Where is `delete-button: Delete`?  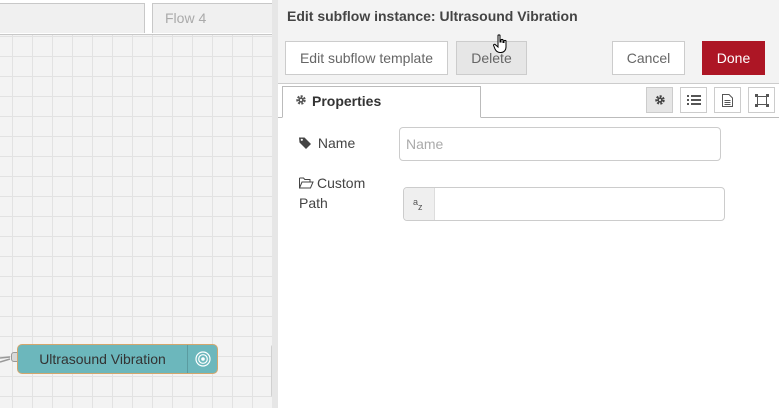
delete-button: Delete is located at coordinates (491, 58).